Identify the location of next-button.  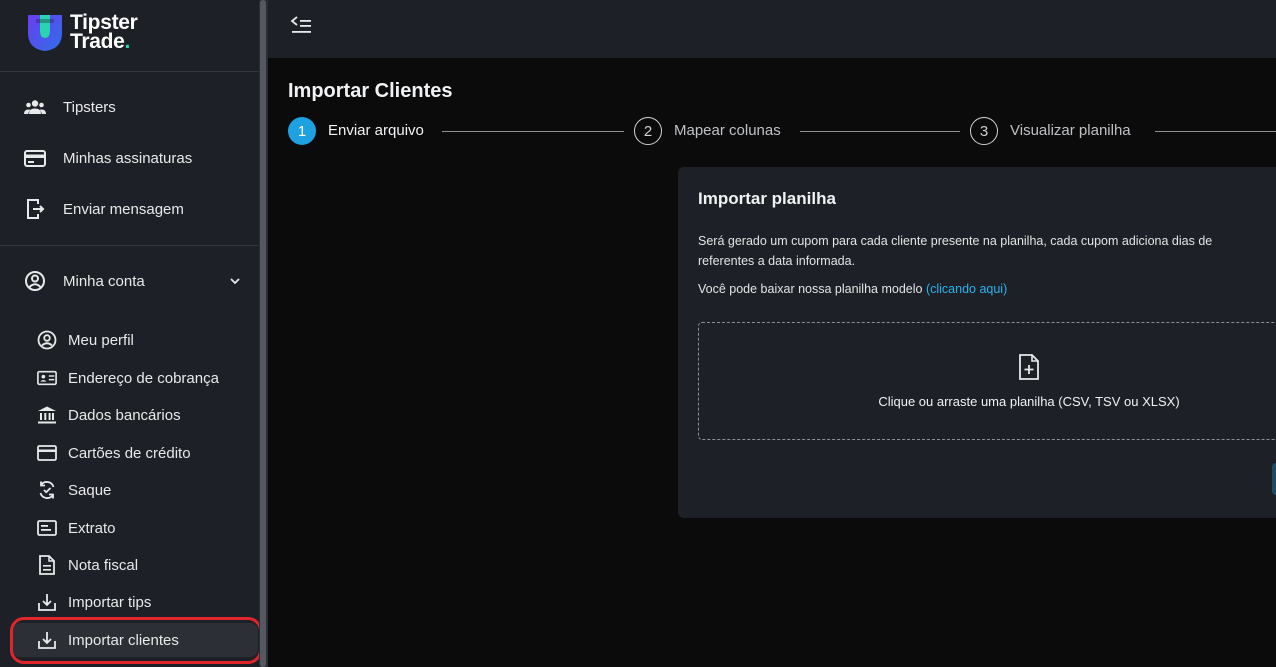
(1274, 479).